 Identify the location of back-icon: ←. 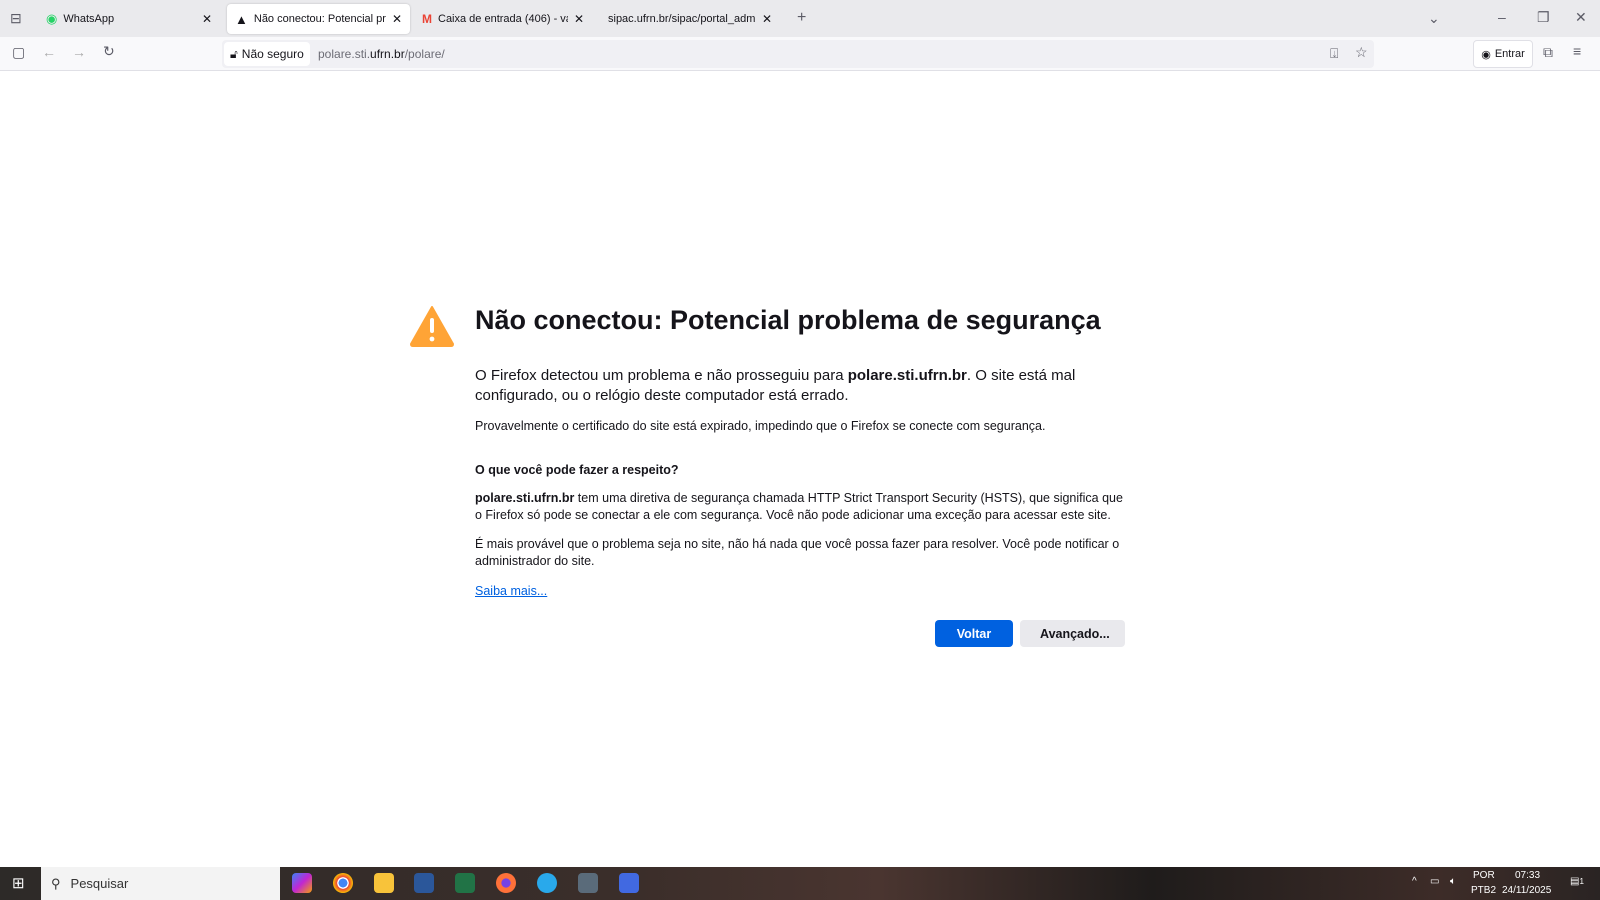
(49, 52).